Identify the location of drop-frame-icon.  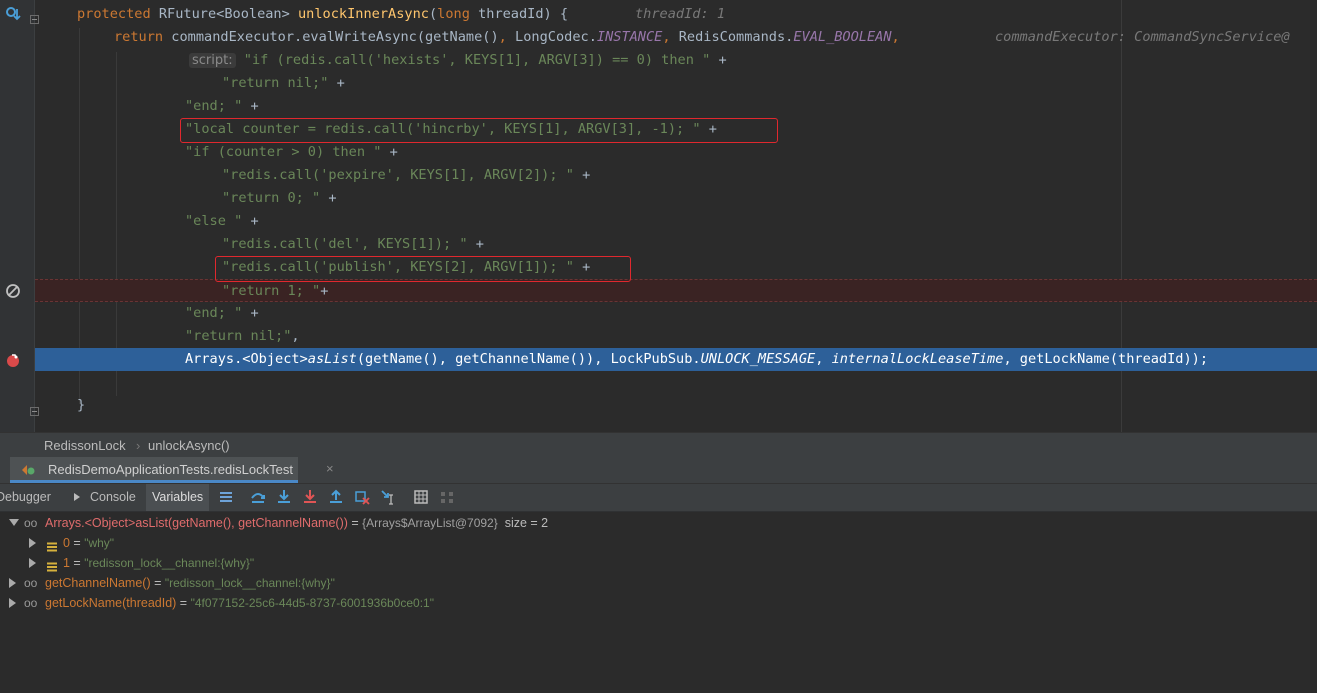
(362, 497).